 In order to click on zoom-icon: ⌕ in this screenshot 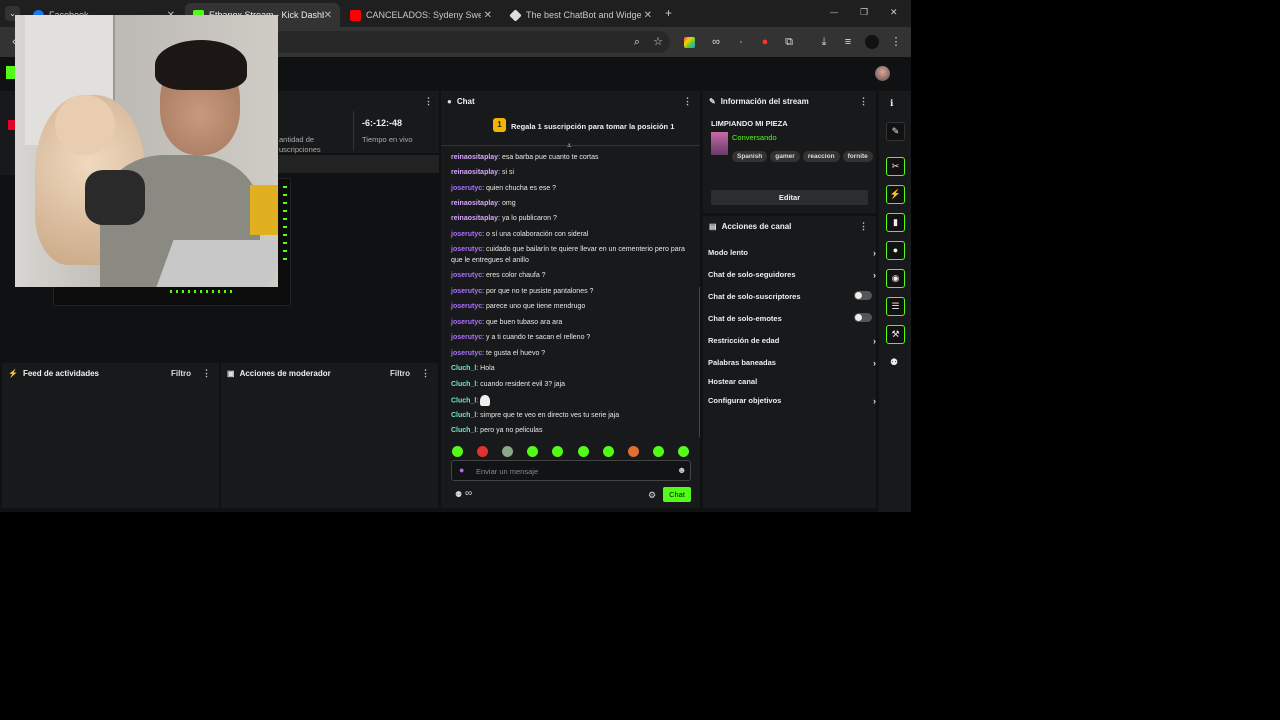, I will do `click(637, 42)`.